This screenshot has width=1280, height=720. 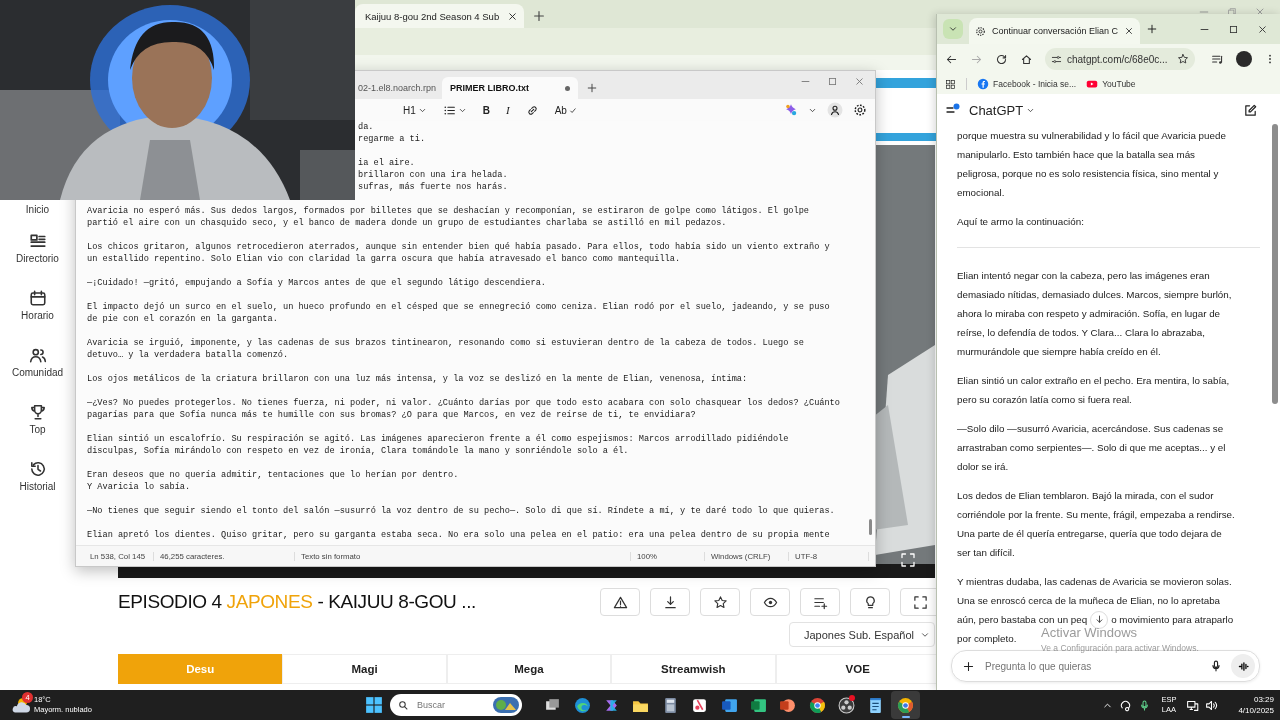 What do you see at coordinates (448, 217) in the screenshot?
I see `text-paragraph: Avaricia no esperó más. Sus dedos largos, formados por billetes que se deshacían y recomponían, se estiraron de golpe como látigos. El golpe partió el aire con un chasquido seco, y el banco de madera donde un grupo de estudiantes charlaba se astilló en mil pedazos.` at bounding box center [448, 217].